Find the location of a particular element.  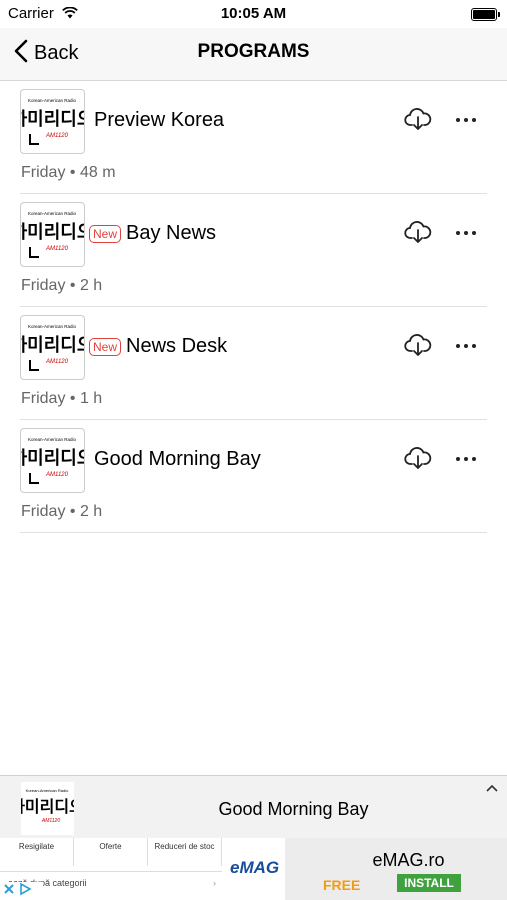

program-meta: Friday • 48 m is located at coordinates (68, 172).